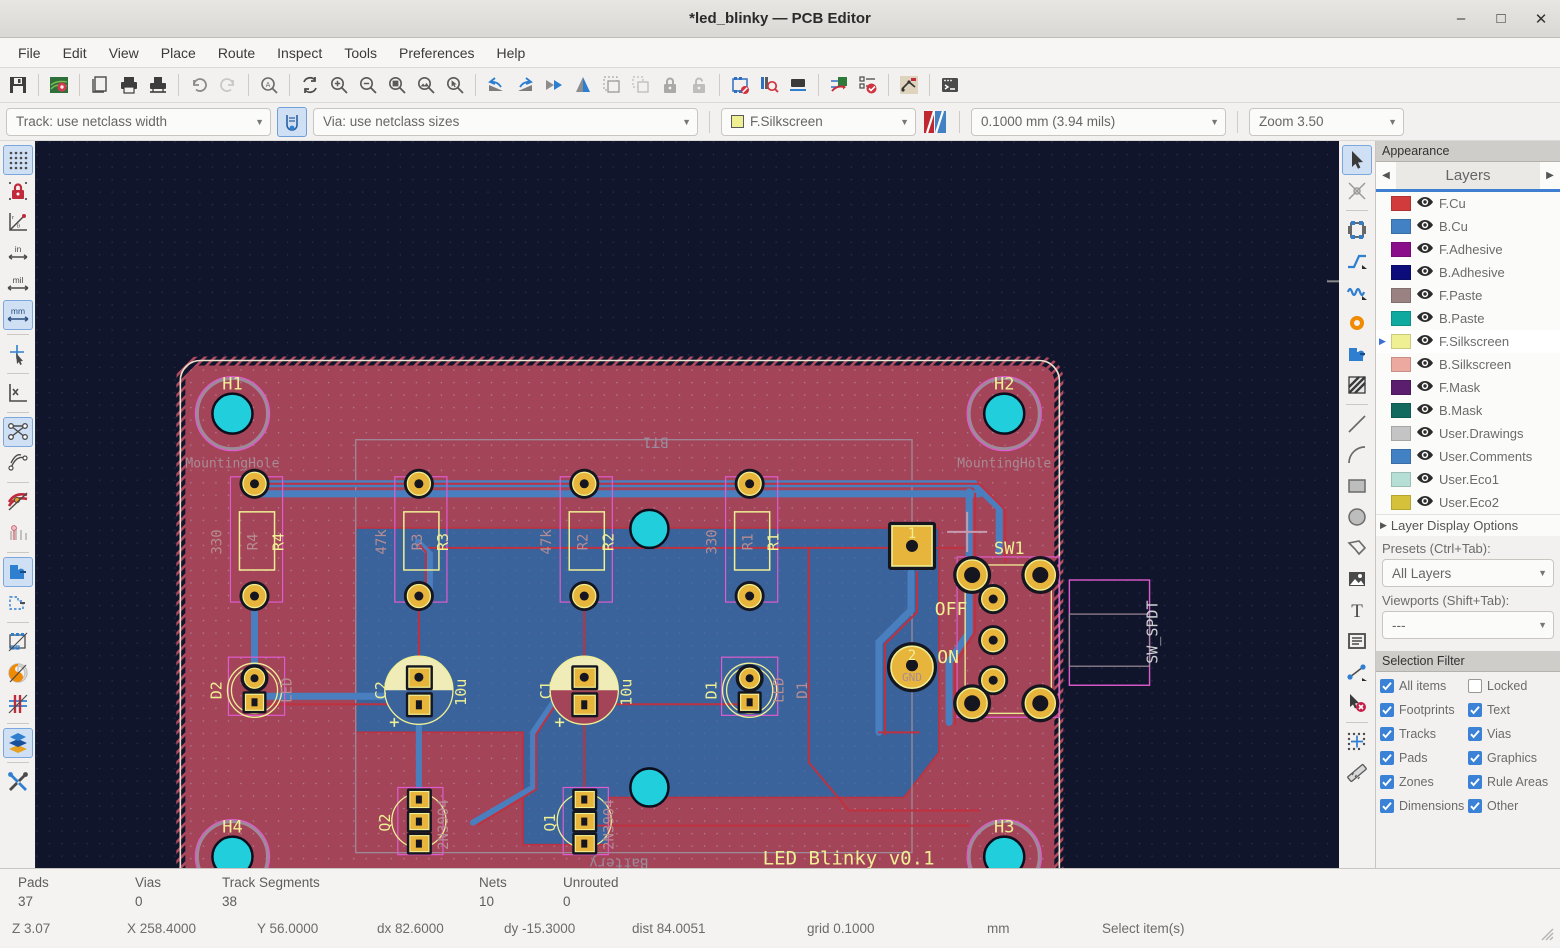 The image size is (1560, 948). What do you see at coordinates (397, 85) in the screenshot?
I see `zoom-fit-icon` at bounding box center [397, 85].